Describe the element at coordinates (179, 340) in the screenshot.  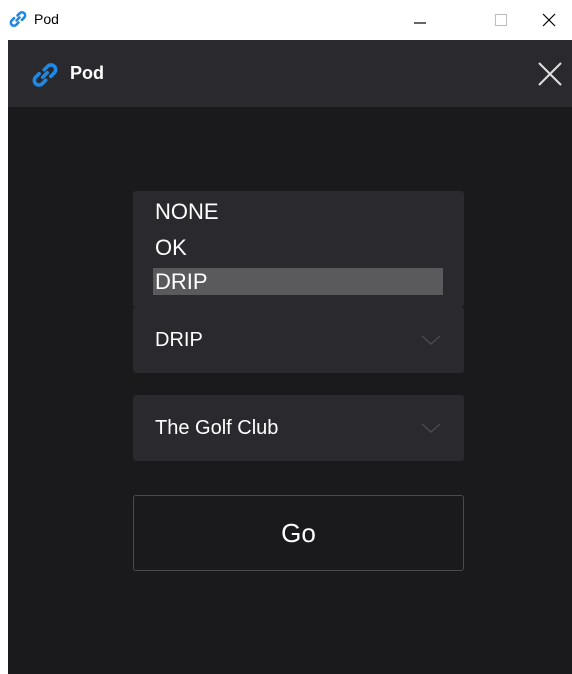
I see `status-select-value: DRIP` at that location.